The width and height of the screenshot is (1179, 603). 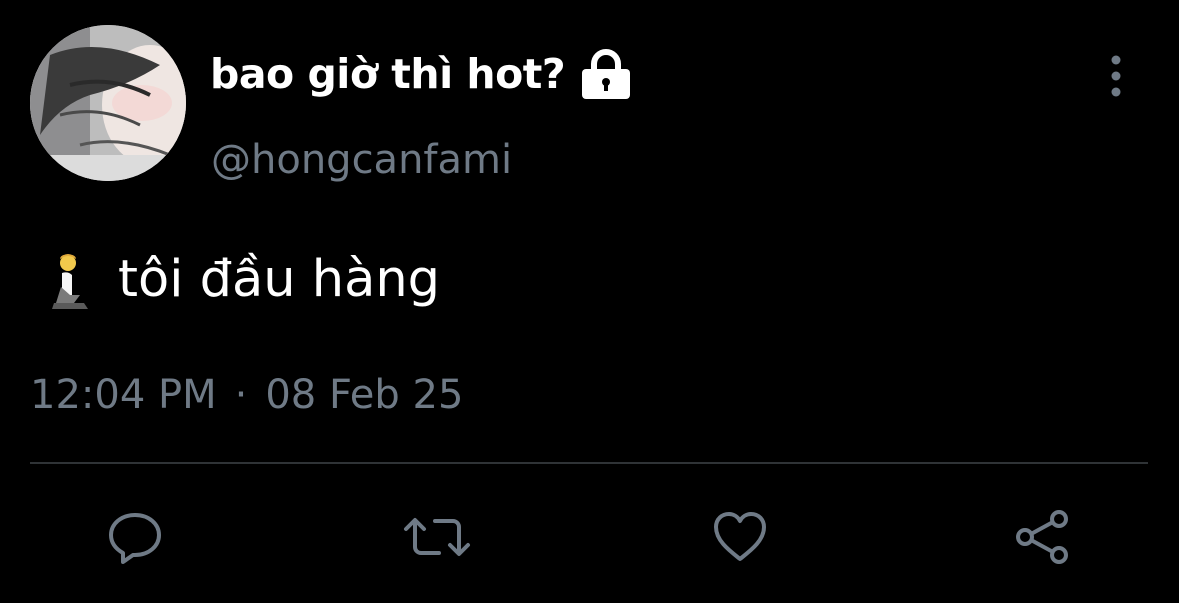 What do you see at coordinates (388, 74) in the screenshot?
I see `author-display-name: bao giờ thì hot?` at bounding box center [388, 74].